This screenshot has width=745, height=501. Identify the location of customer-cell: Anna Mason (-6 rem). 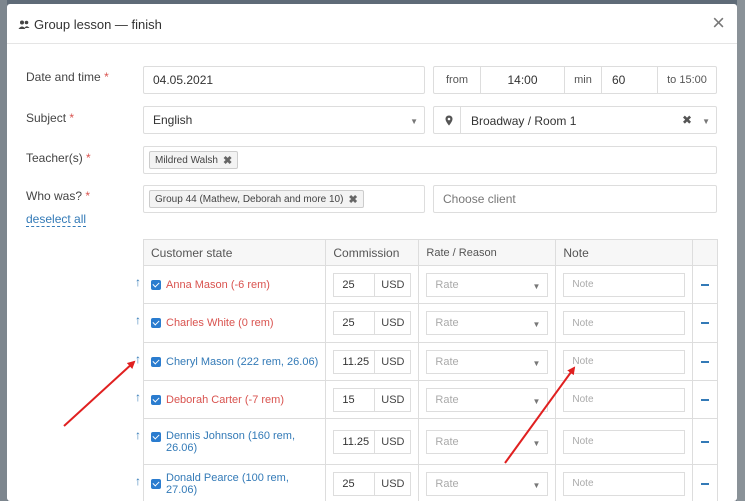
(234, 285).